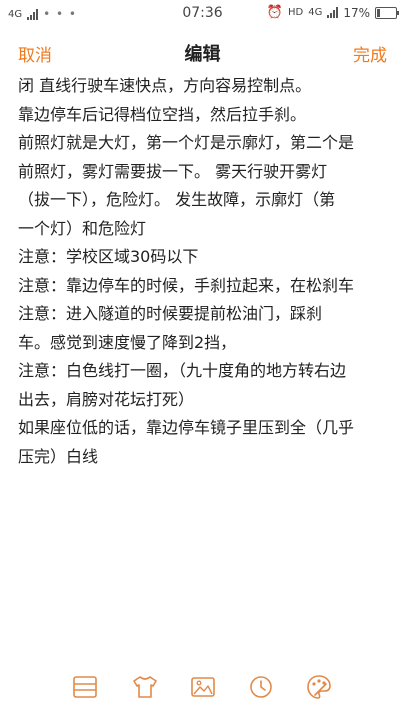 This screenshot has width=405, height=720. I want to click on note-line: 如果座位低的话，靠边停车镜子里压到全（几乎, so click(186, 427).